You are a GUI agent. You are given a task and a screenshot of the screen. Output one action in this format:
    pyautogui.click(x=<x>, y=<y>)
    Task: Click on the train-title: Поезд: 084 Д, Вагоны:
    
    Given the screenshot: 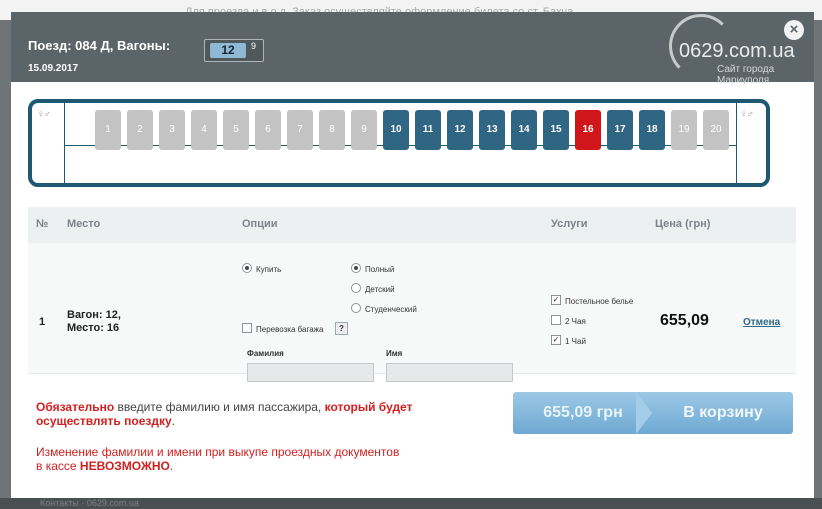 What is the action you would take?
    pyautogui.click(x=99, y=45)
    